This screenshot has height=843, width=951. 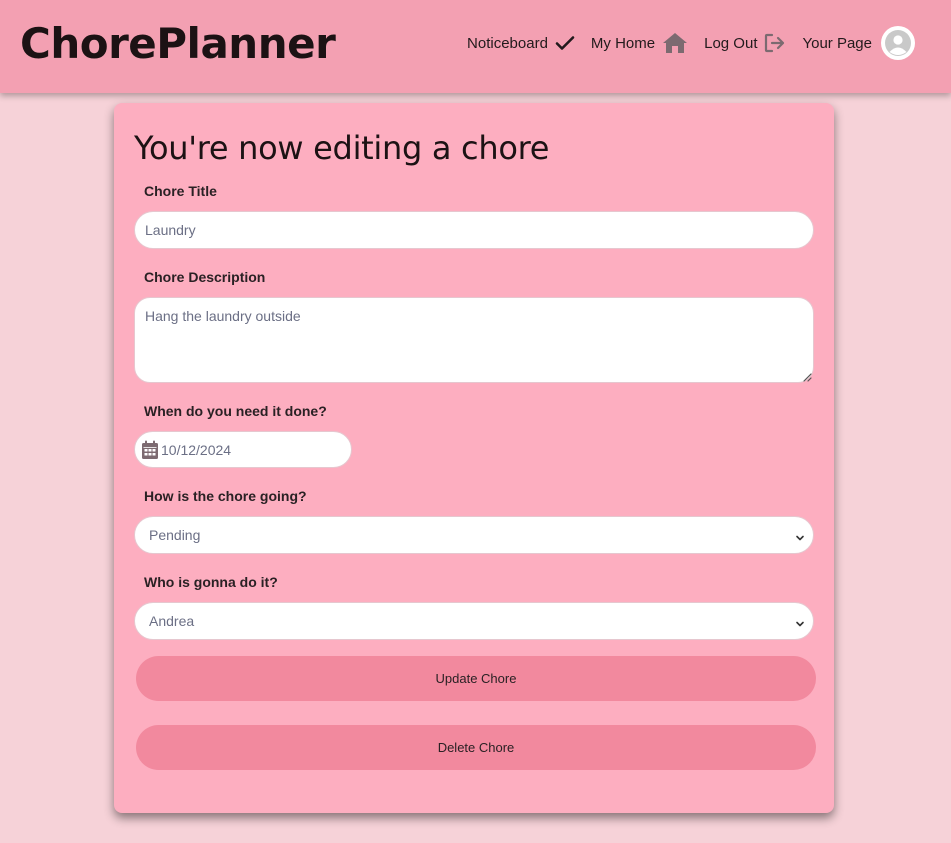 I want to click on nav-log-out: Log Out, so click(x=745, y=43).